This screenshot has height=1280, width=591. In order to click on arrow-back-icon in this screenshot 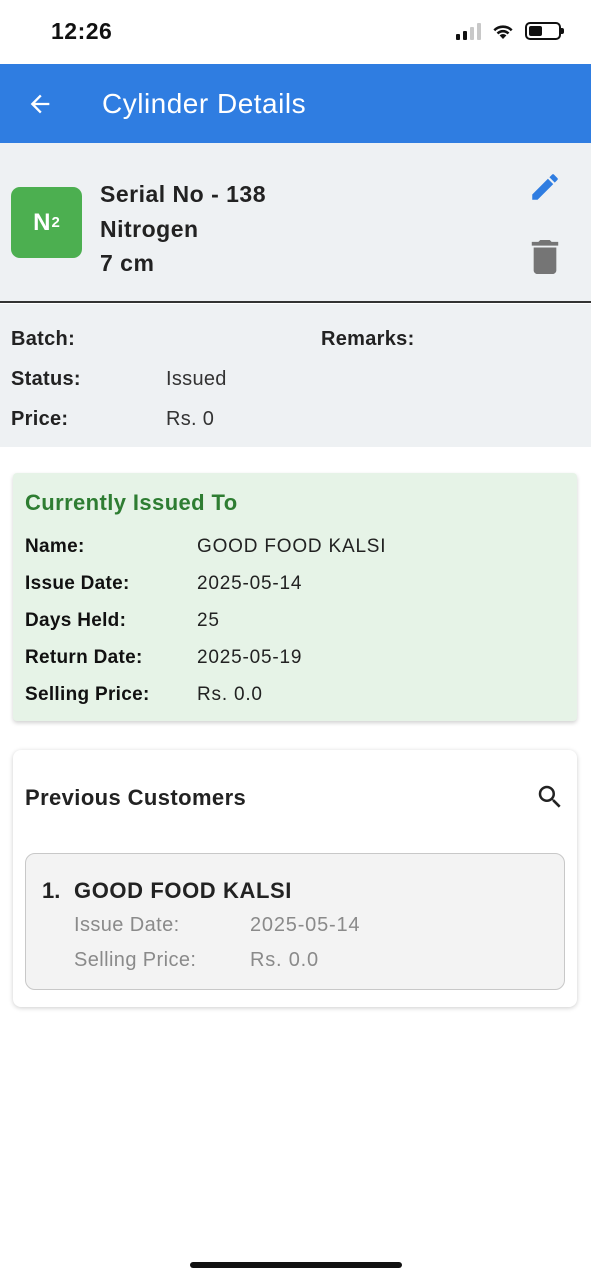, I will do `click(40, 103)`.